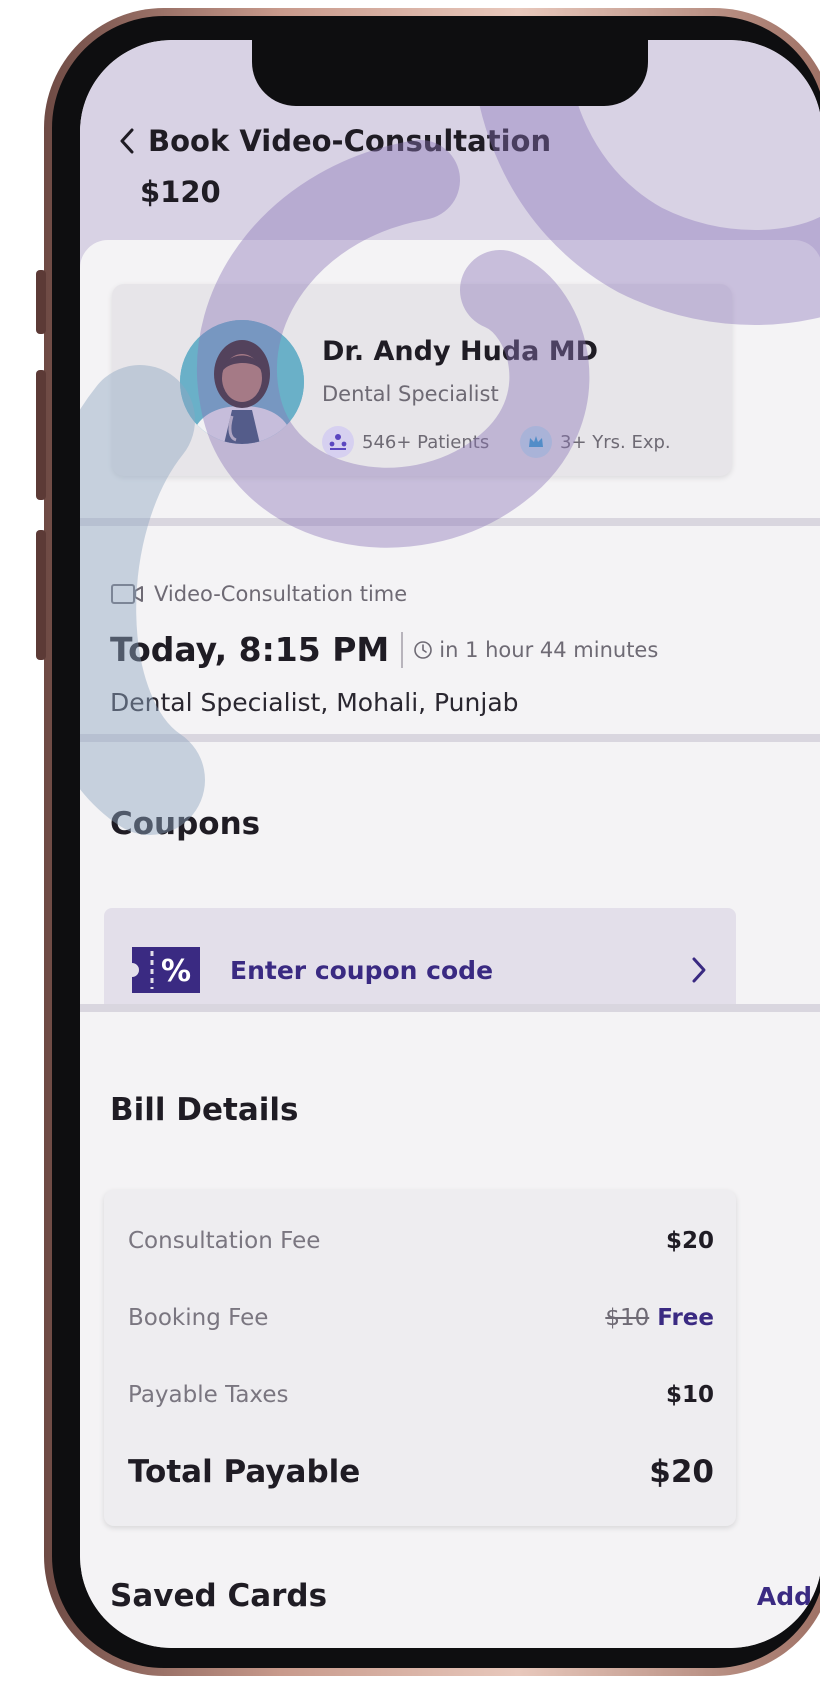  I want to click on doctor-specialty: Dental Specialist, so click(410, 394).